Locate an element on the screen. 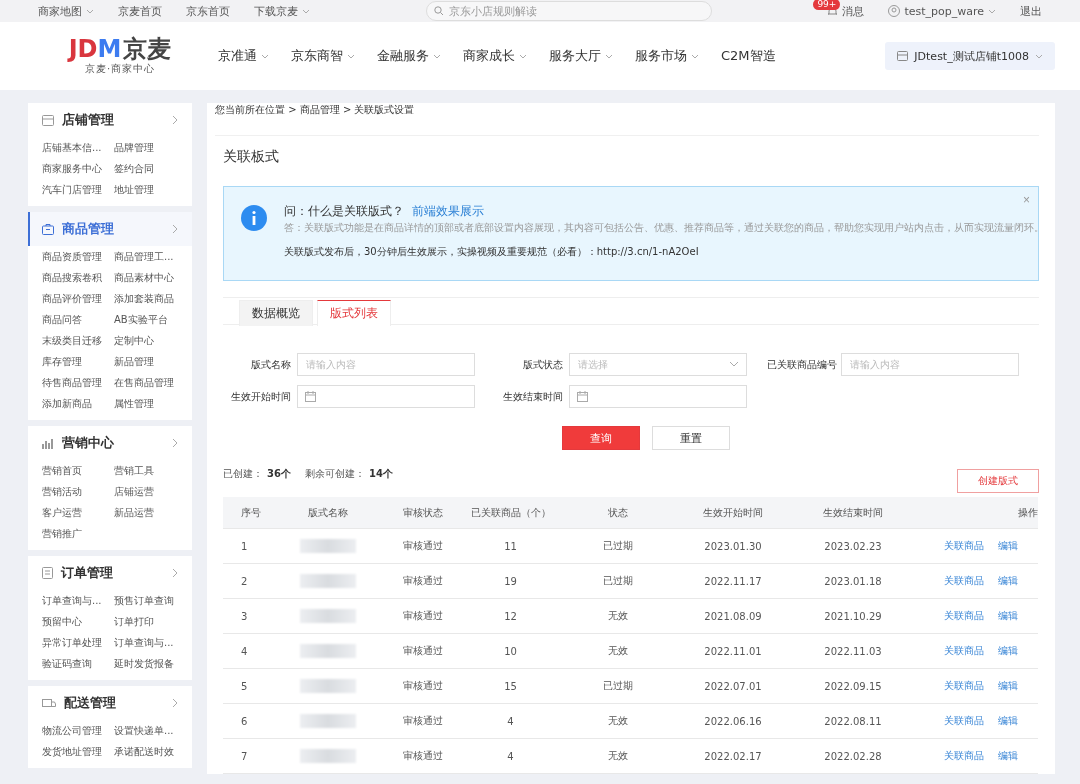 The width and height of the screenshot is (1080, 784). sidebar-item: 地址管理 is located at coordinates (150, 189).